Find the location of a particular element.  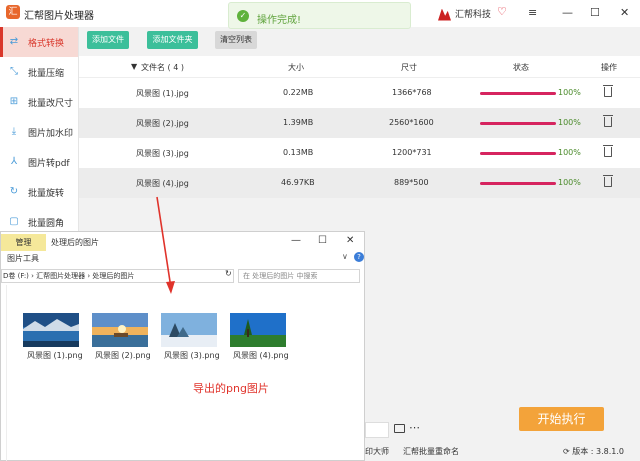

start-button: 开始执行 is located at coordinates (561, 419).